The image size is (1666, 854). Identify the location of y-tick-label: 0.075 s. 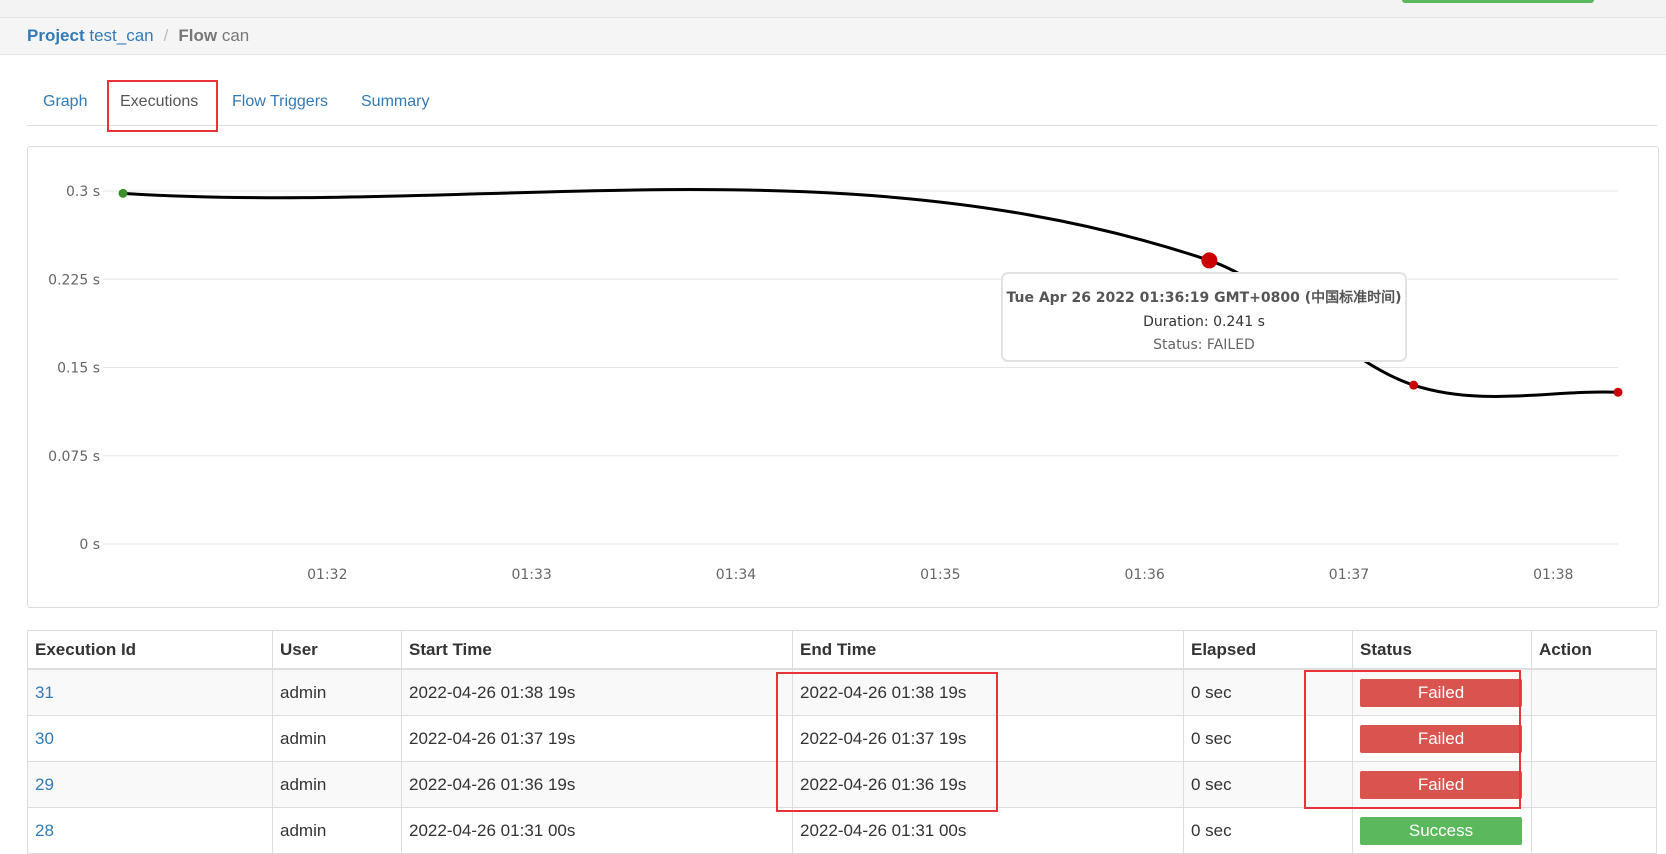
(74, 457).